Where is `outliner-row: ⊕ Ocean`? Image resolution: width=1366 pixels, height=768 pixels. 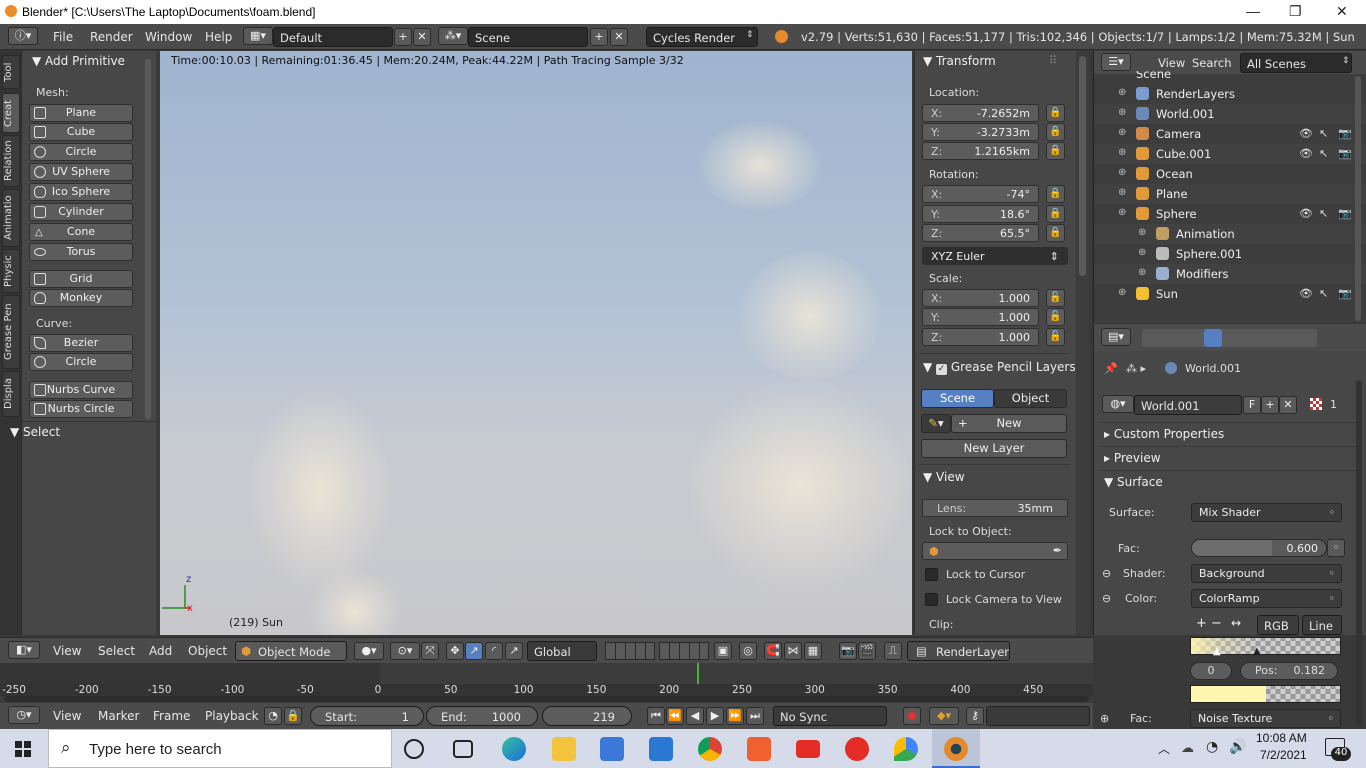 outliner-row: ⊕ Ocean is located at coordinates (1230, 174).